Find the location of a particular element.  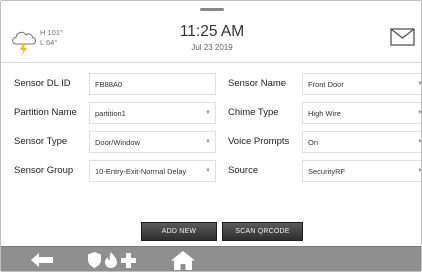

bottom-nav-bar is located at coordinates (211, 258).